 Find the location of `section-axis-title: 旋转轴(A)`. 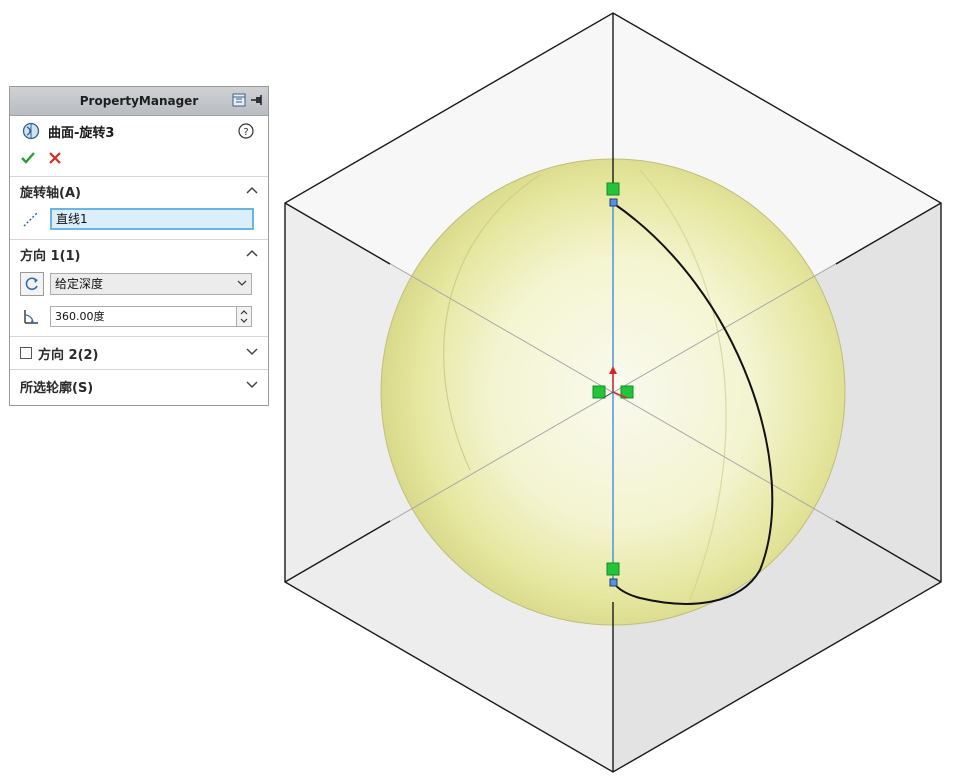

section-axis-title: 旋转轴(A) is located at coordinates (50, 193).